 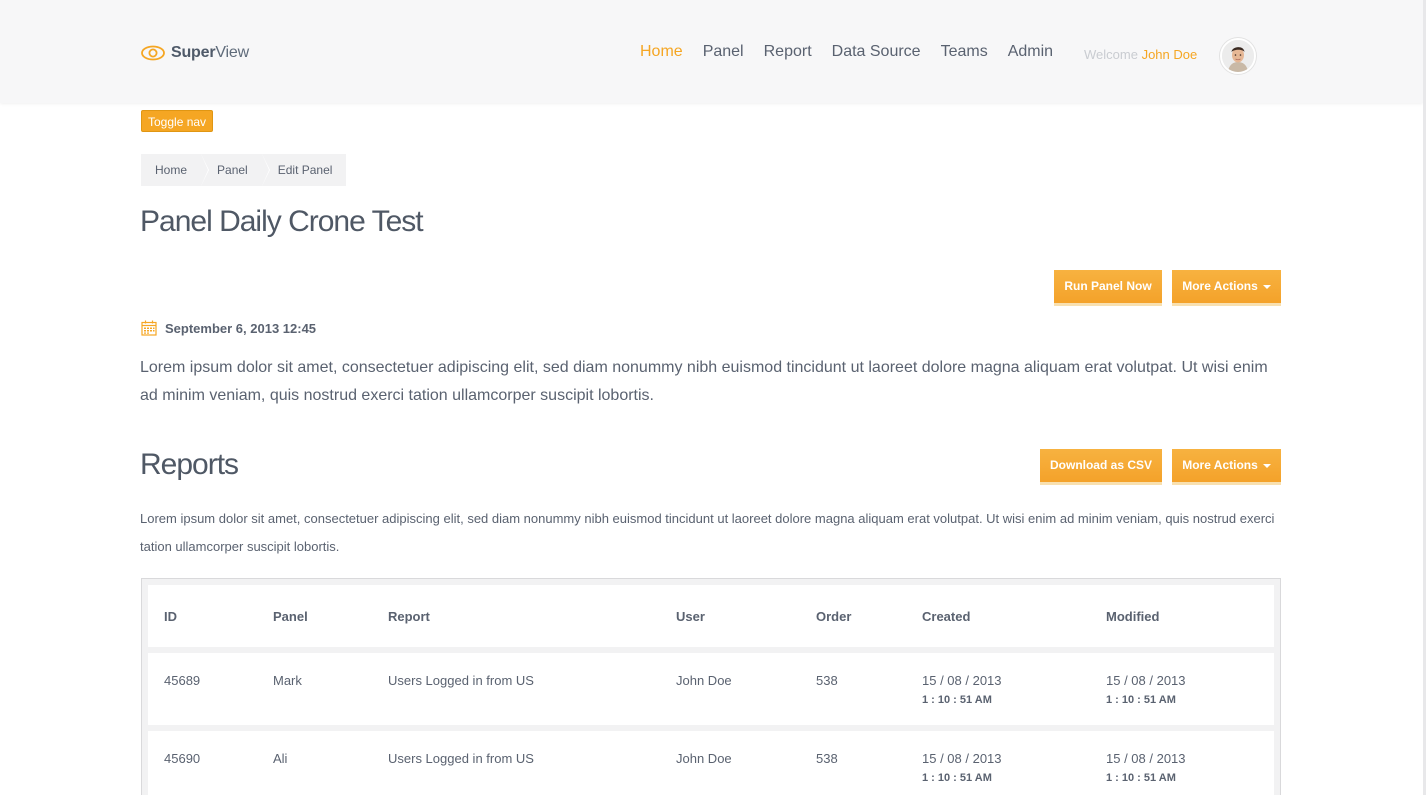 I want to click on breadcrumb: Home Panel Edit Panel, so click(x=244, y=170).